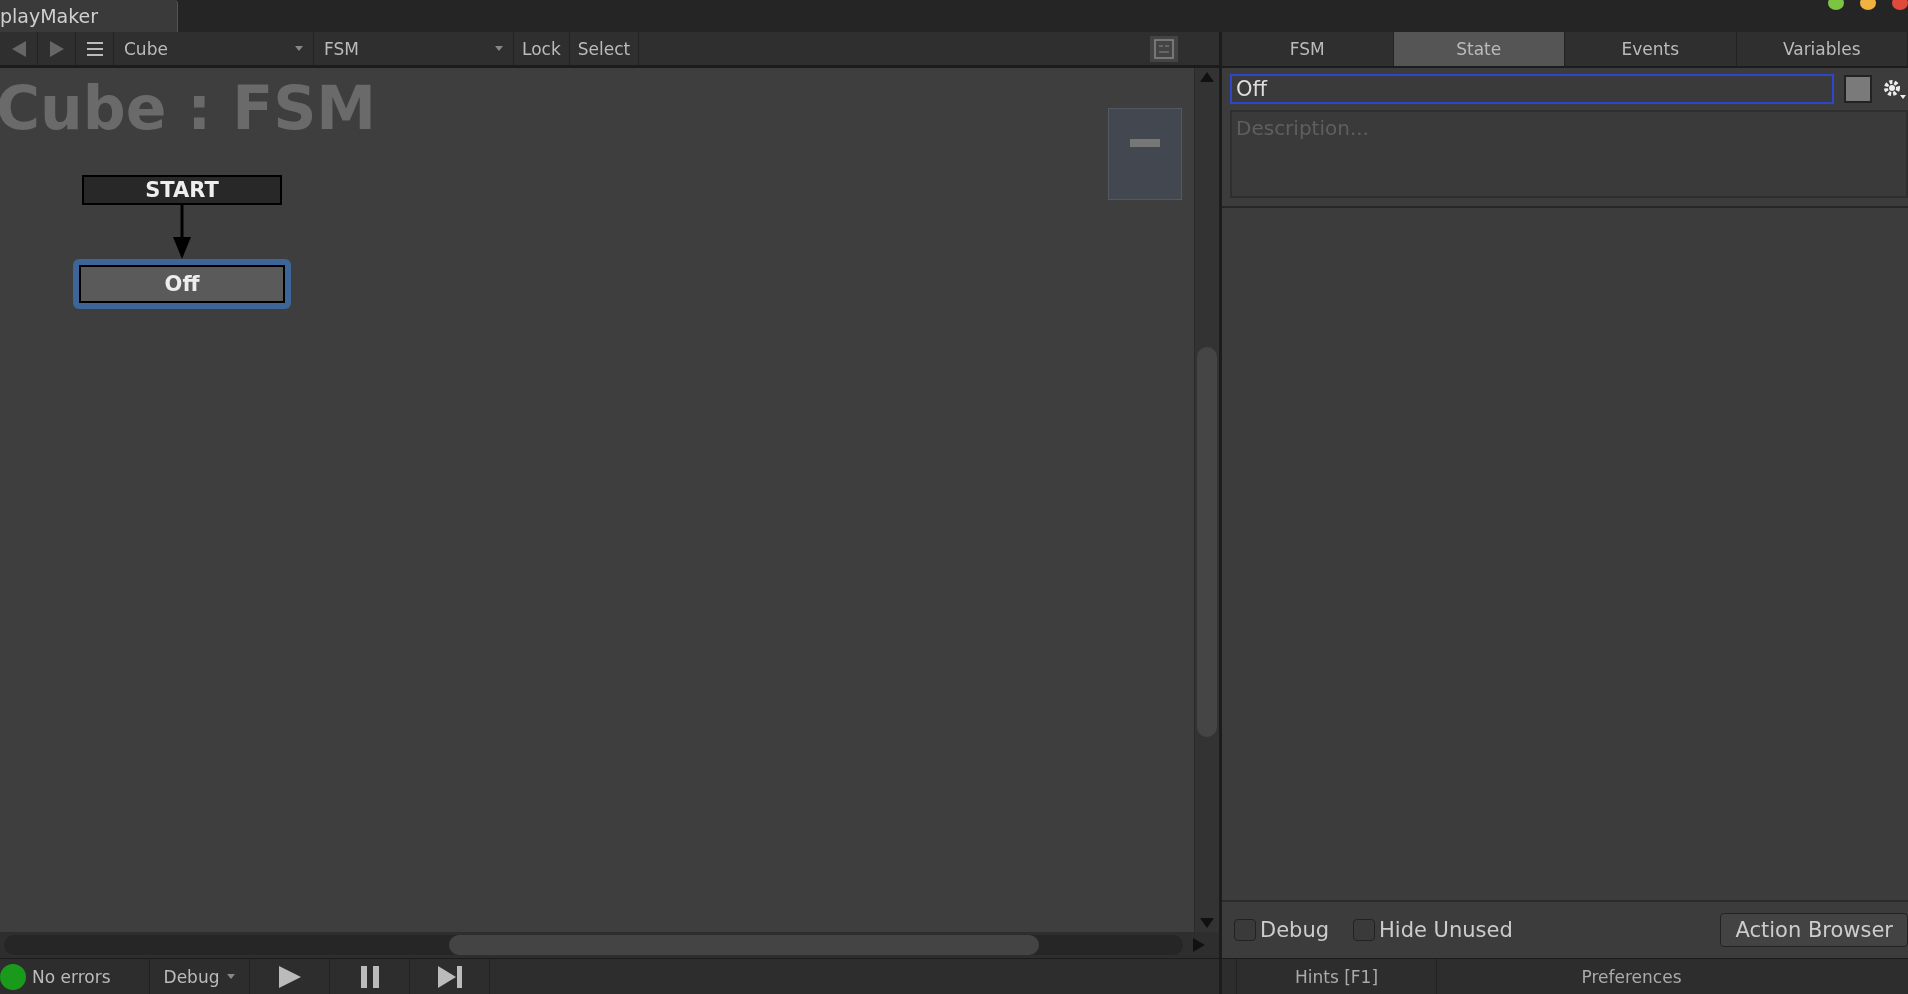 This screenshot has height=994, width=1908. Describe the element at coordinates (1282, 930) in the screenshot. I see `option-checkbox: Debug` at that location.